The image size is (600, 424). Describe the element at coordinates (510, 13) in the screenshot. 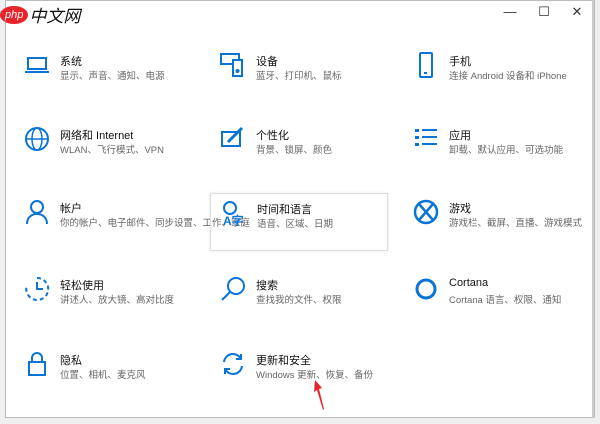

I see `minimize-button: —` at that location.